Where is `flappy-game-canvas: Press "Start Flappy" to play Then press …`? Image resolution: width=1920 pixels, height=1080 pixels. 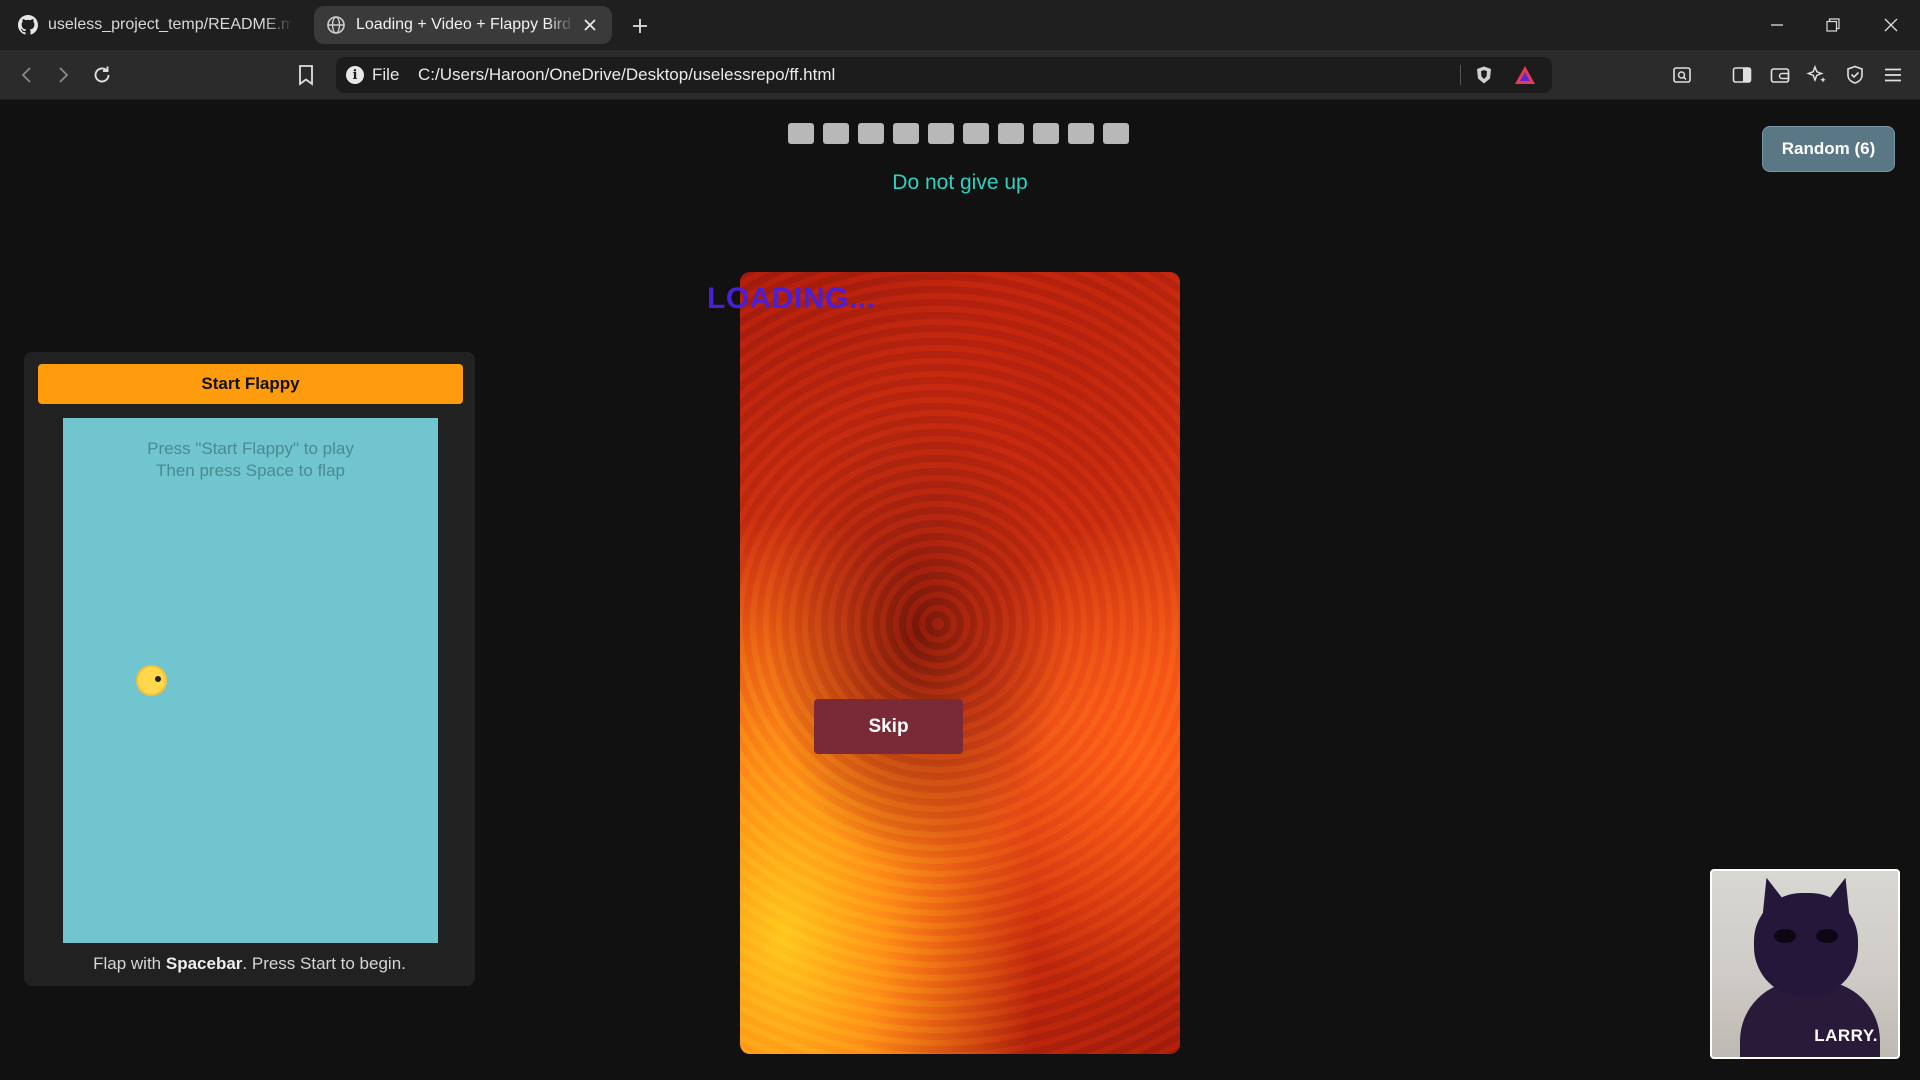 flappy-game-canvas: Press "Start Flappy" to play Then press … is located at coordinates (250, 680).